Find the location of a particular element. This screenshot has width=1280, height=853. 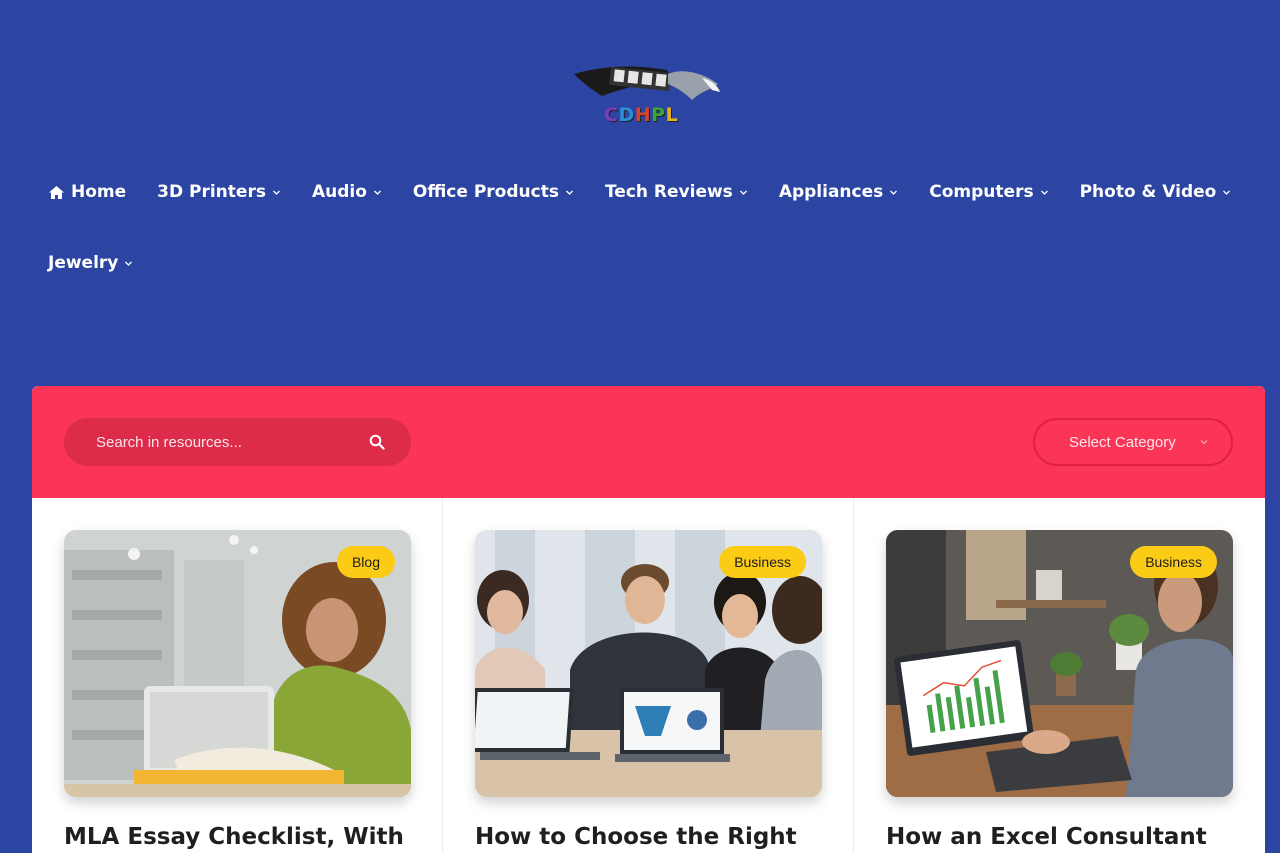

nav-item-tech-reviews: Tech Reviews is located at coordinates (676, 192).